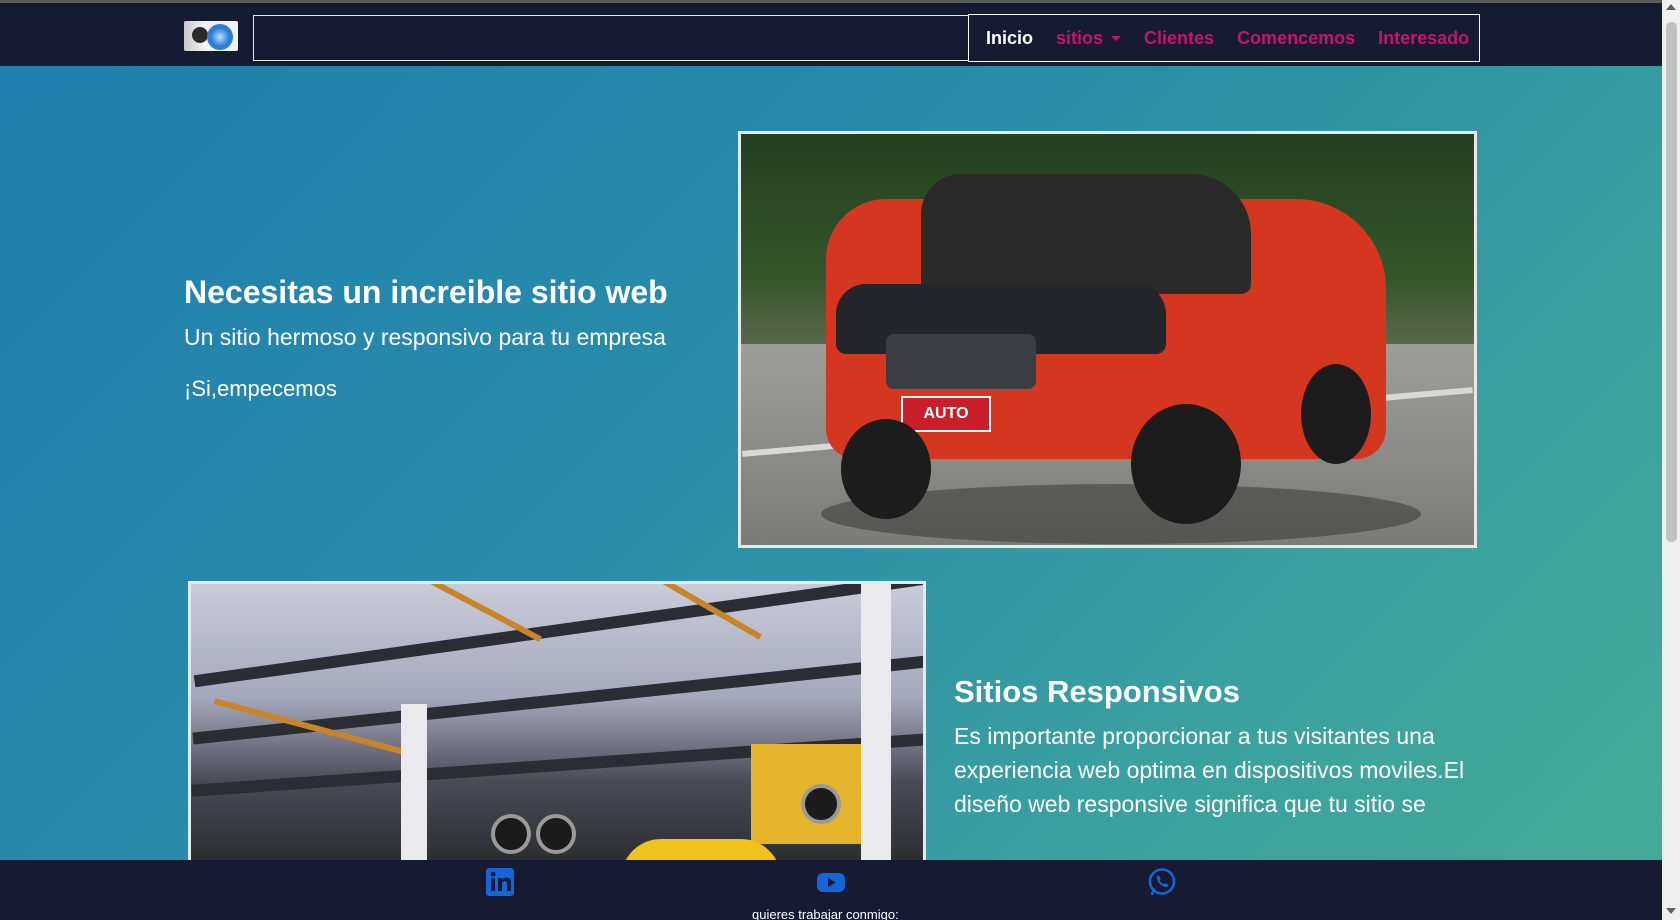 The height and width of the screenshot is (920, 1680). Describe the element at coordinates (825, 913) in the screenshot. I see `footer-caption: quieres trabajar conmigo:` at that location.